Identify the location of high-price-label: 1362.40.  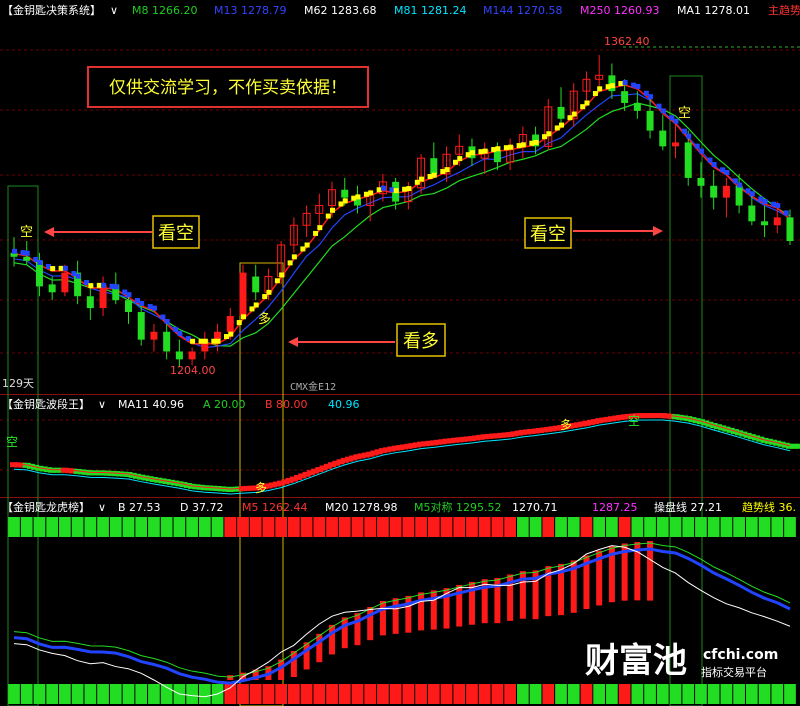
(627, 41).